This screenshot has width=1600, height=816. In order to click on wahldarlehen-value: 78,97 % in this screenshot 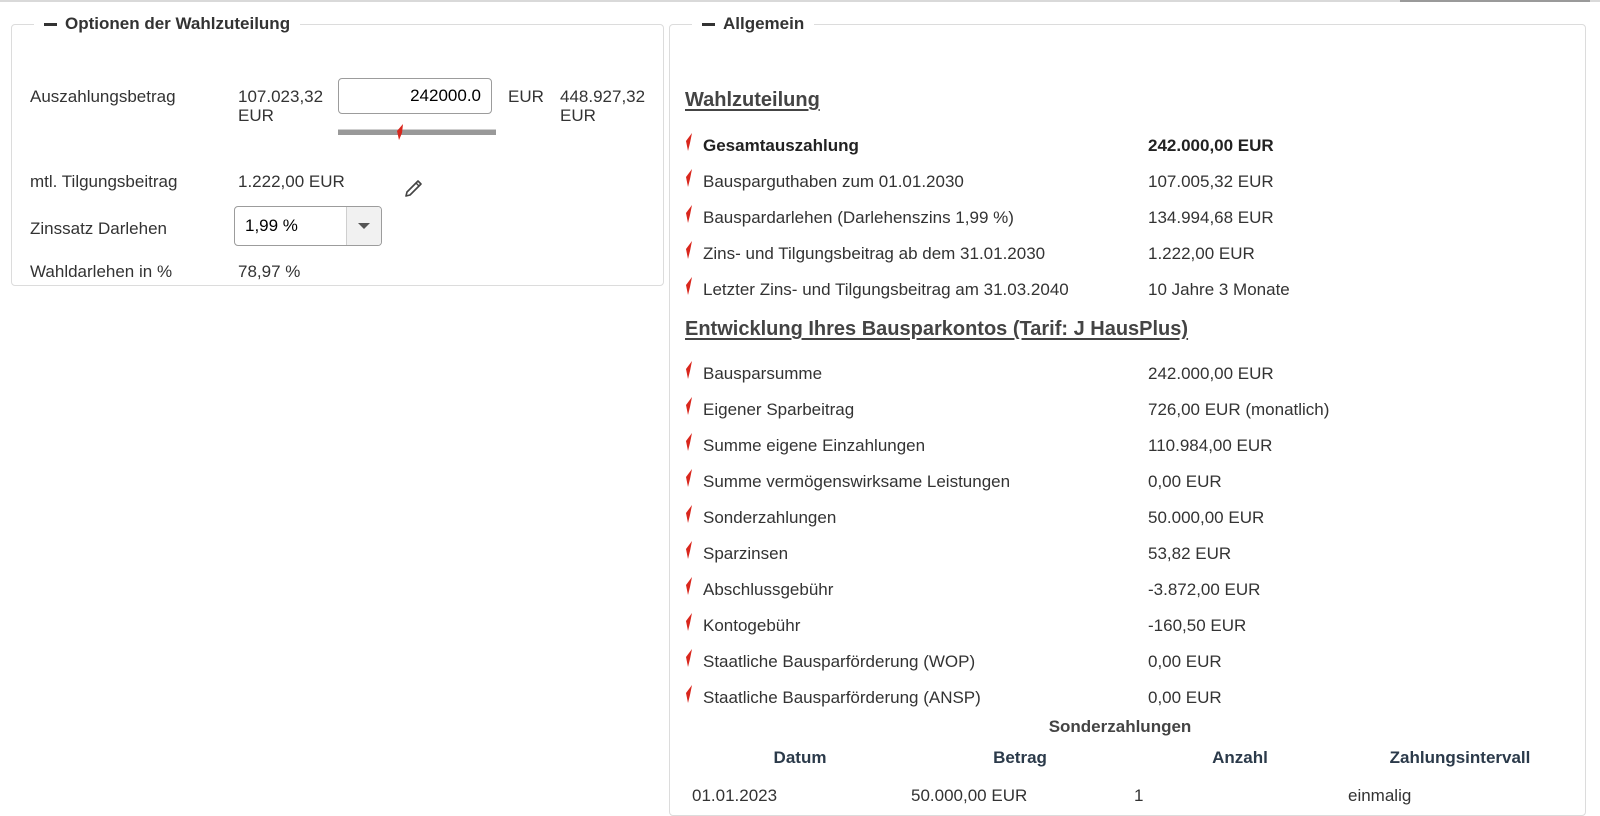, I will do `click(269, 271)`.